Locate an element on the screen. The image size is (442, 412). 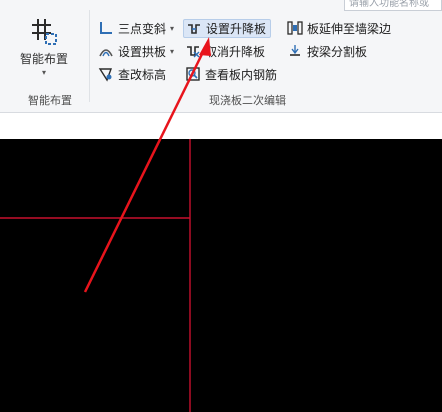
group-label-smart-layout: 智能布置 is located at coordinates (50, 100).